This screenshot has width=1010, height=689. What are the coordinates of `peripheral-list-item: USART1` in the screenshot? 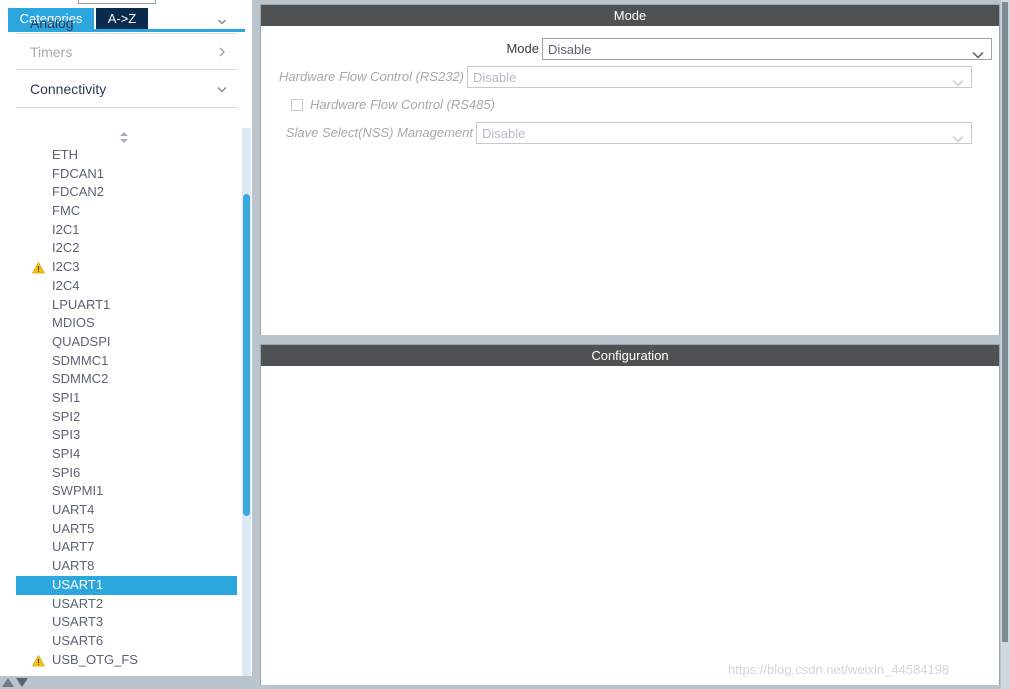 It's located at (126, 585).